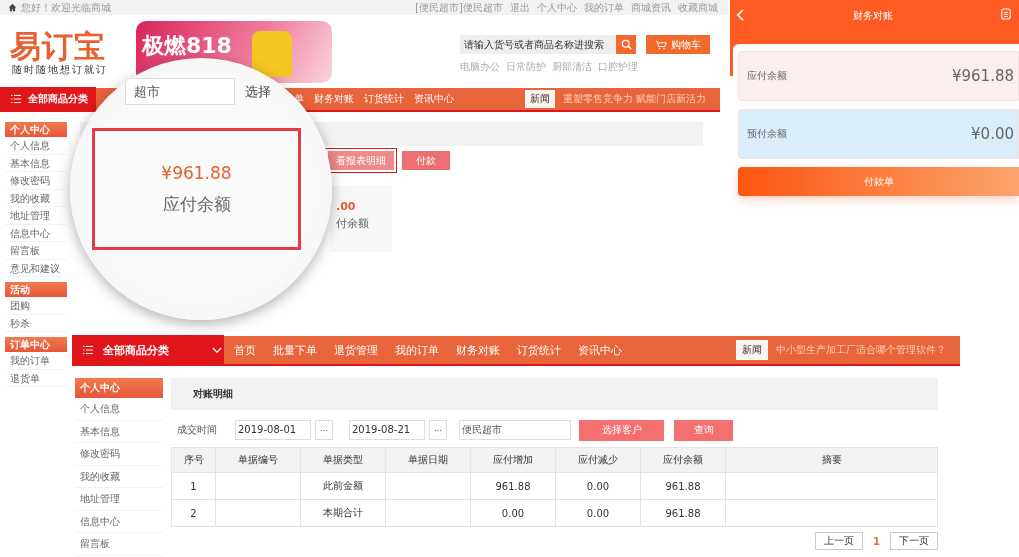  Describe the element at coordinates (58, 46) in the screenshot. I see `logo: 易订宝` at that location.